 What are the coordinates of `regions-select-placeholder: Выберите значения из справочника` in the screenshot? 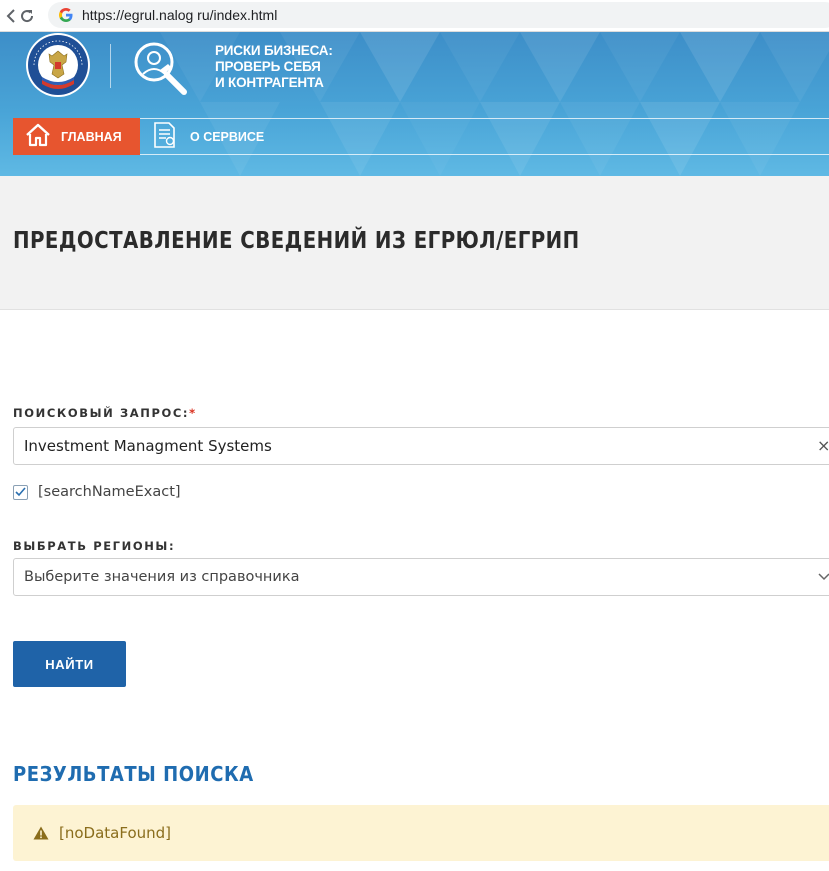 It's located at (162, 577).